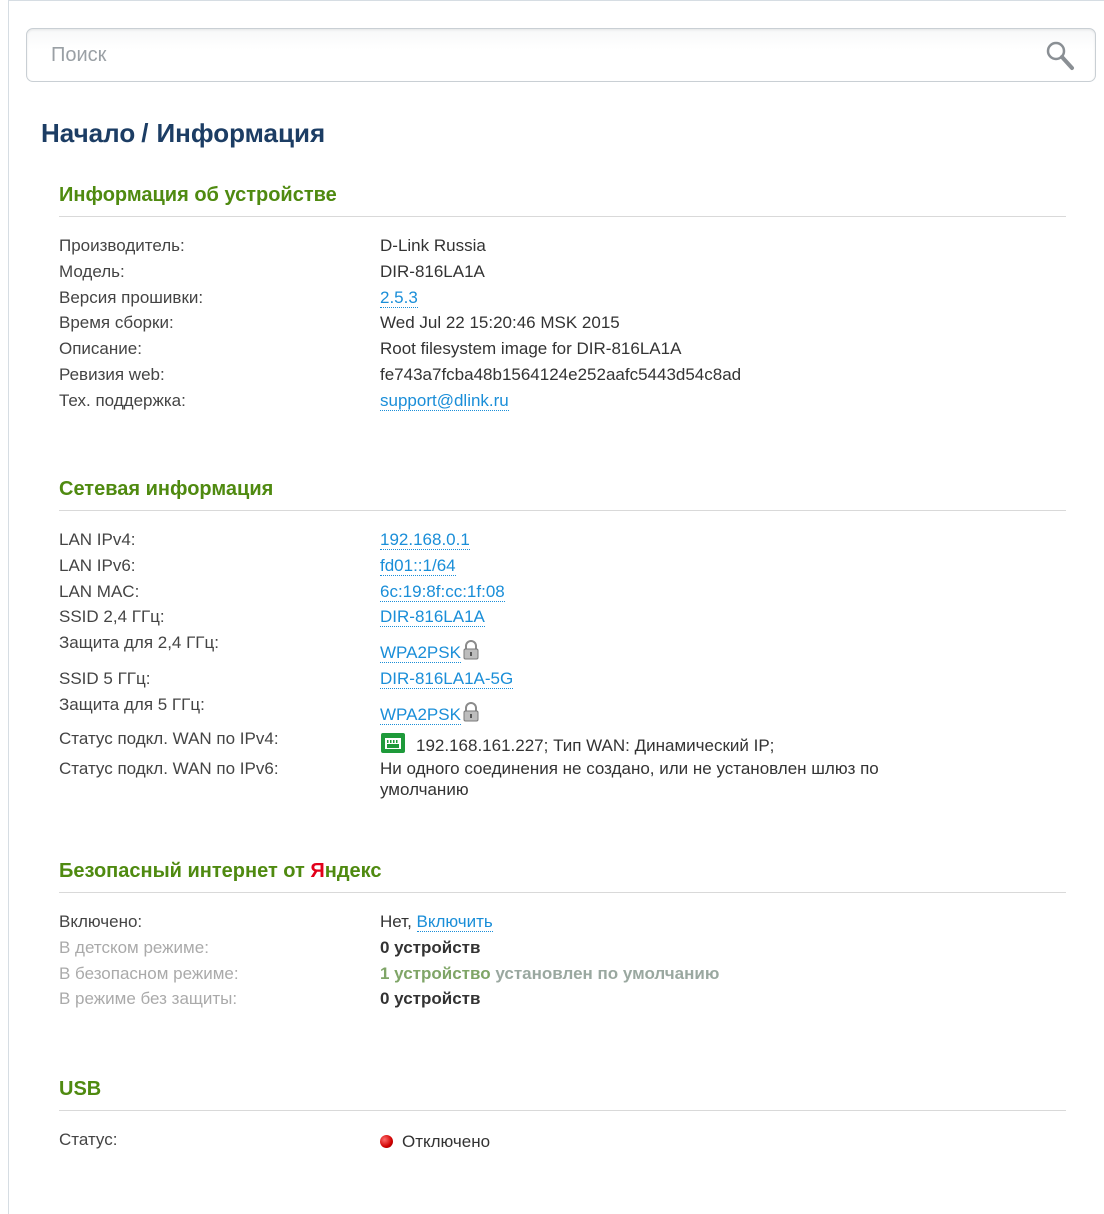  I want to click on network-row-ssid-5: SSID 5 ГГц: DIR-816LA1A-5G, so click(562, 679).